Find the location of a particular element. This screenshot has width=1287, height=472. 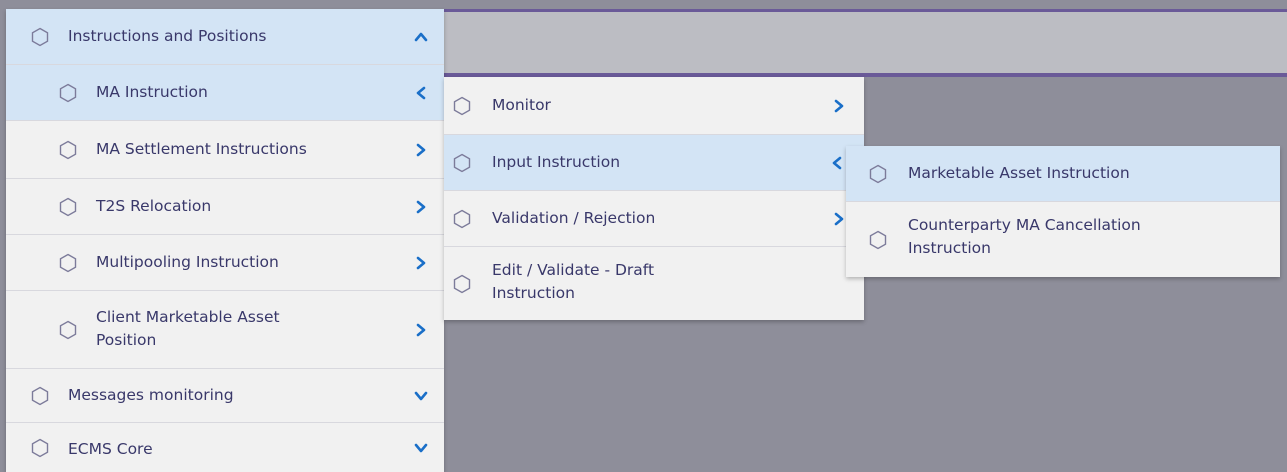

submenu-item-edit-validate-draft-instruction: Edit / Validate - Draft Instruction is located at coordinates (654, 283).